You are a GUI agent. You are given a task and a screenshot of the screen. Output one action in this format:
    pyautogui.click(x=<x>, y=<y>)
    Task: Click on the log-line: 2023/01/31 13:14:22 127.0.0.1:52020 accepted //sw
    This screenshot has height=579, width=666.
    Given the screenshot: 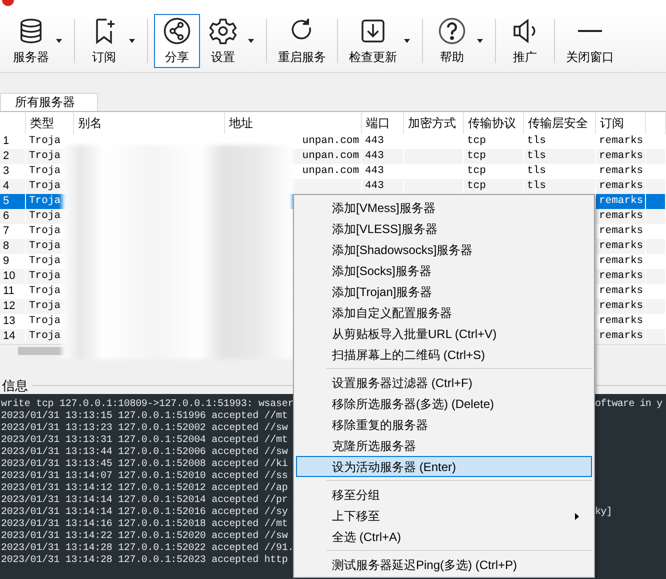 What is the action you would take?
    pyautogui.click(x=144, y=536)
    